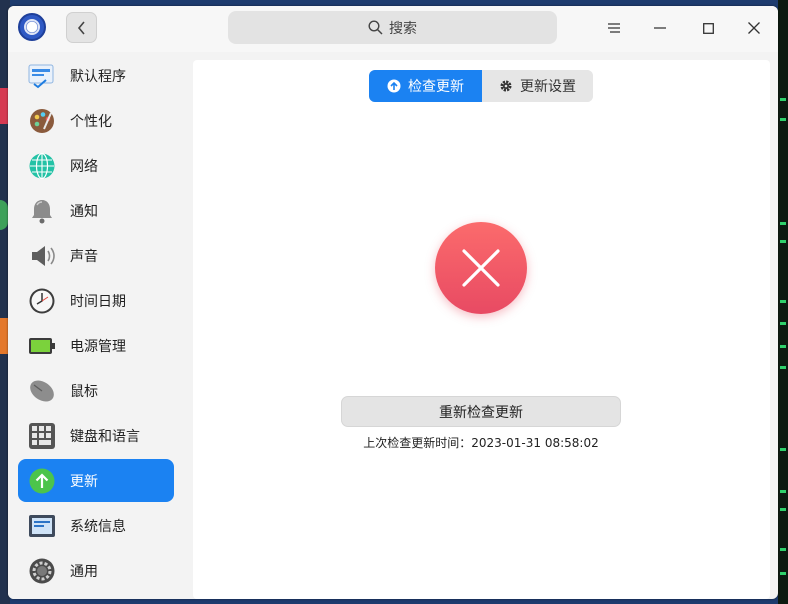 The width and height of the screenshot is (788, 604). Describe the element at coordinates (42, 211) in the screenshot. I see `bell-icon` at that location.